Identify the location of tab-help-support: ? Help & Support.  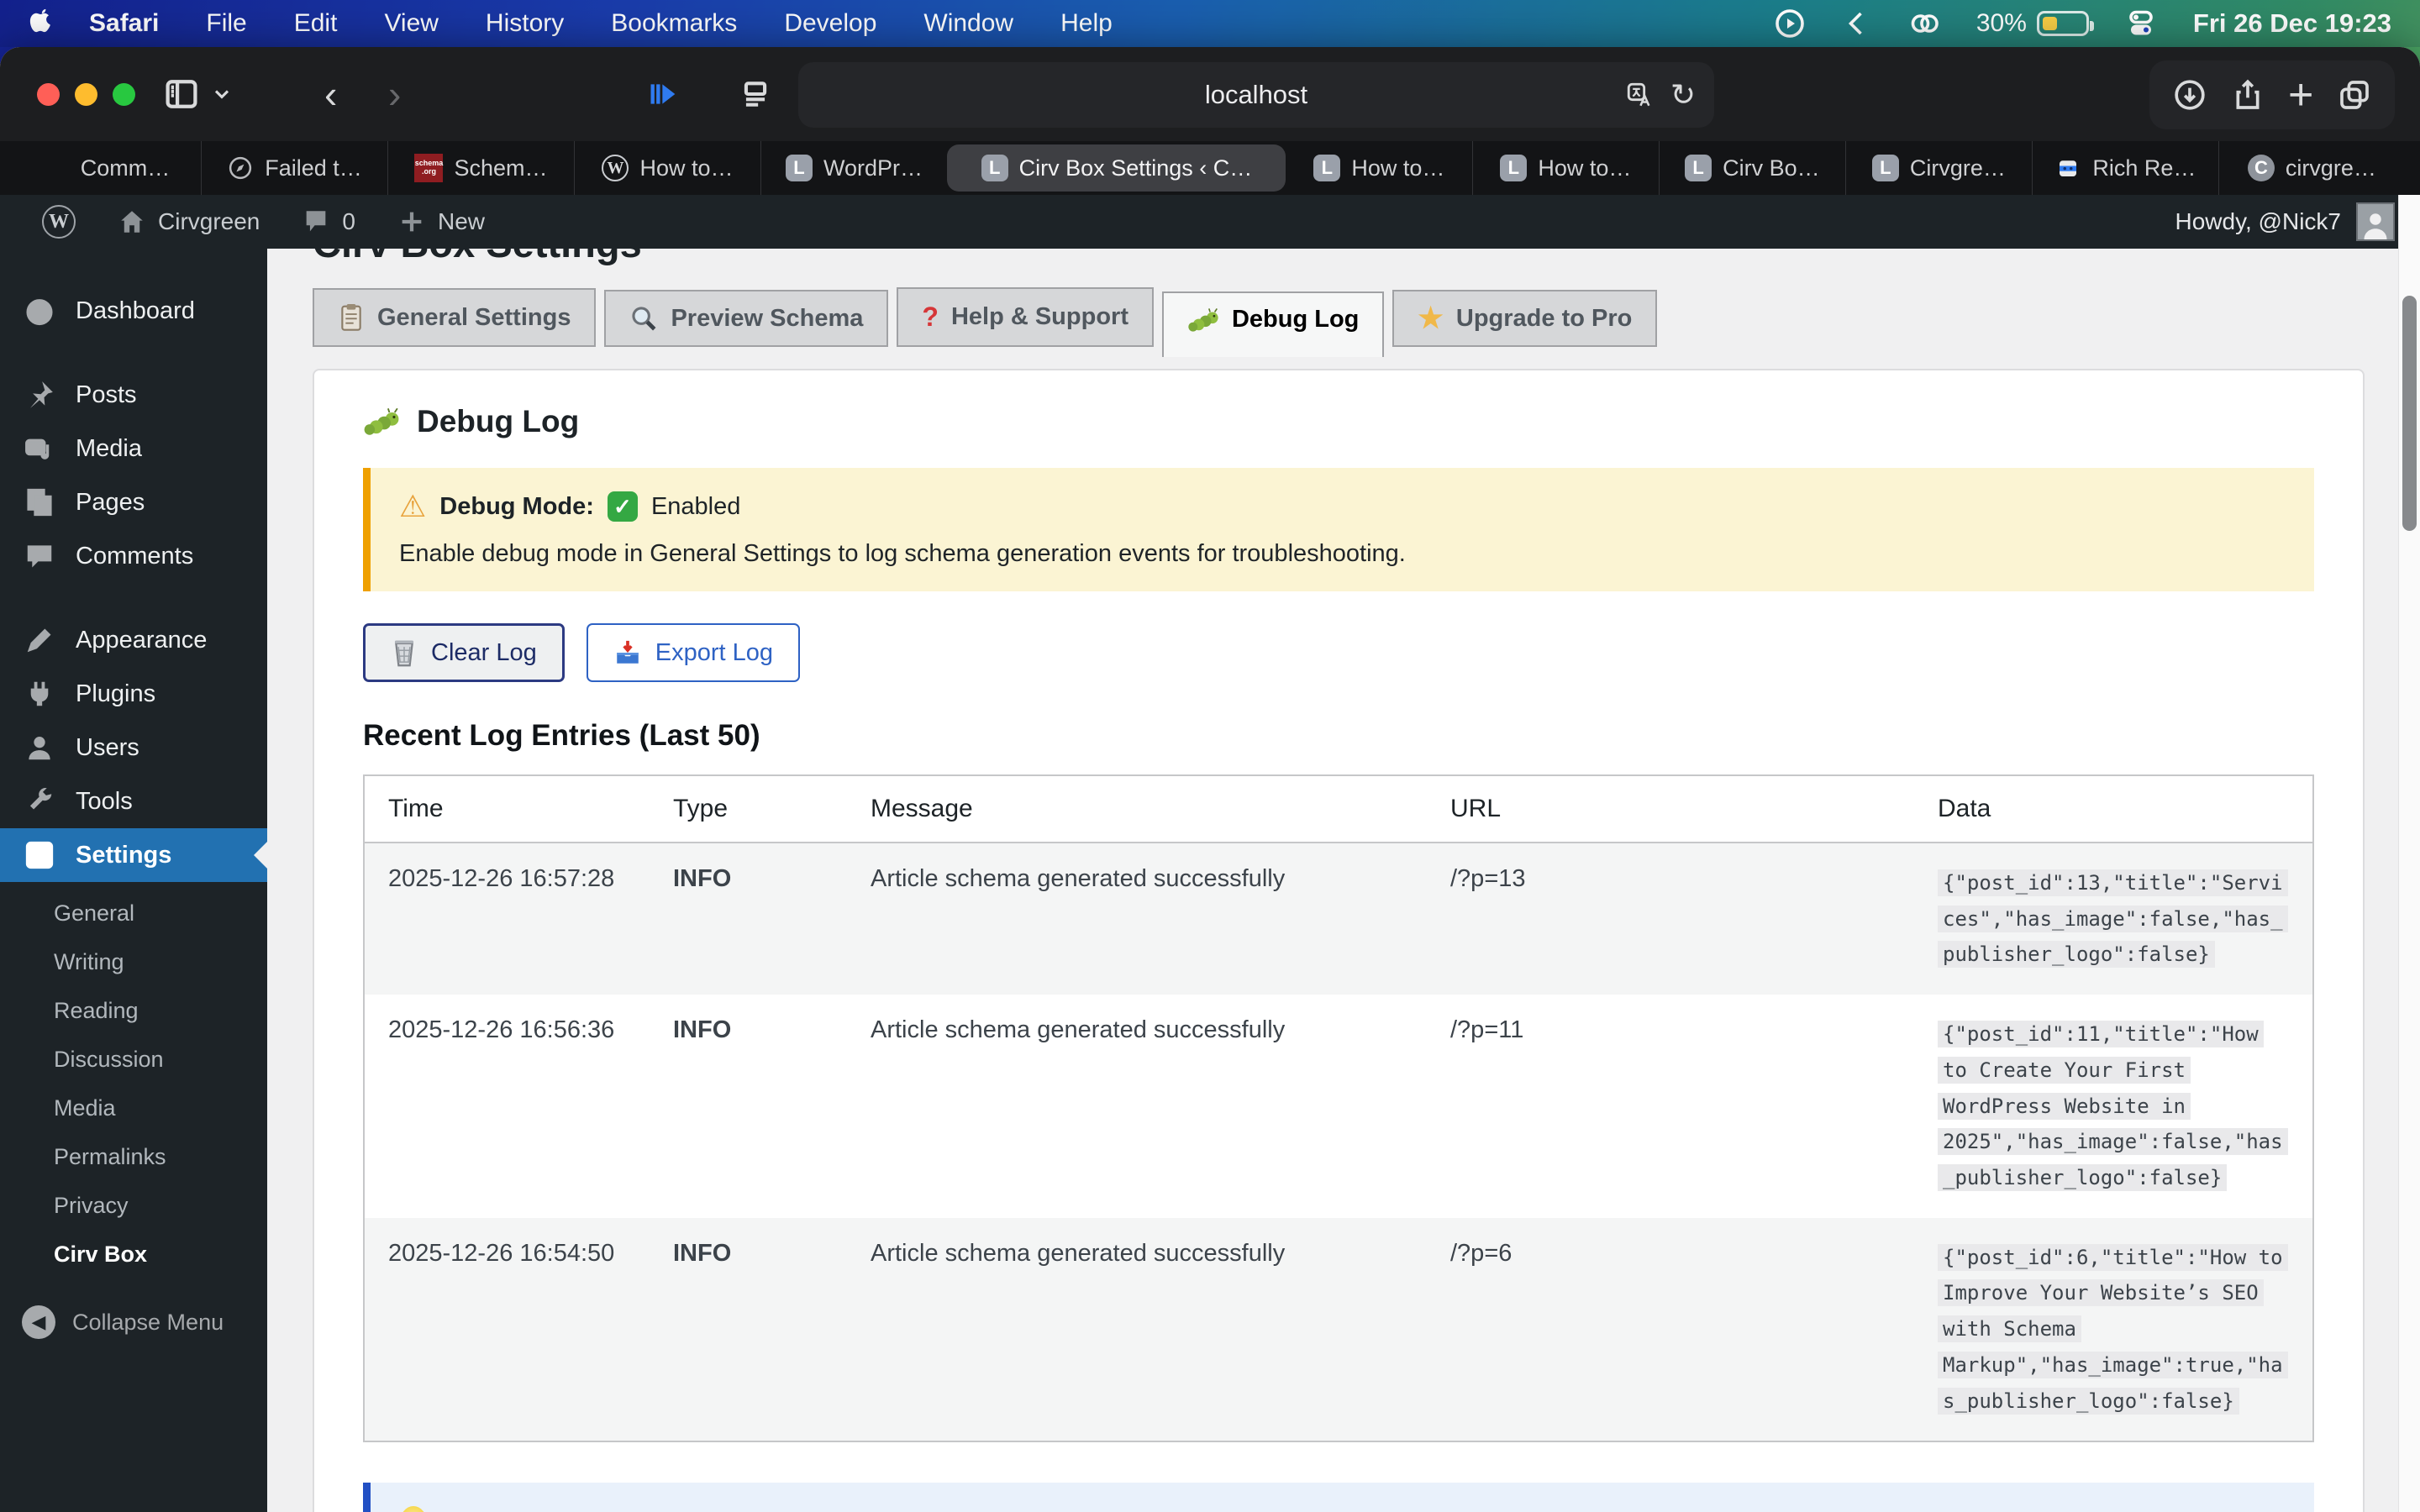
(1025, 317).